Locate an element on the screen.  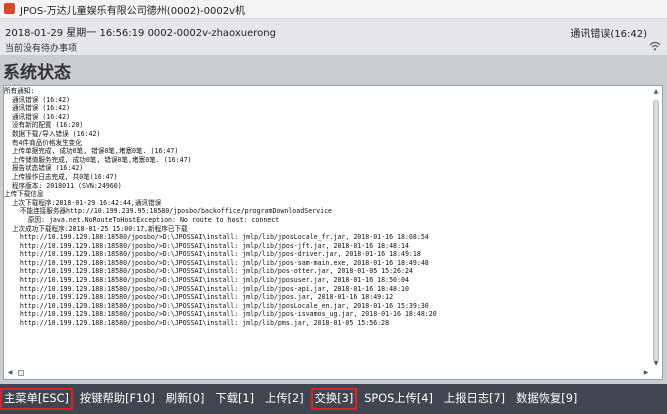
function-key-button: 上传[2] is located at coordinates (284, 399).